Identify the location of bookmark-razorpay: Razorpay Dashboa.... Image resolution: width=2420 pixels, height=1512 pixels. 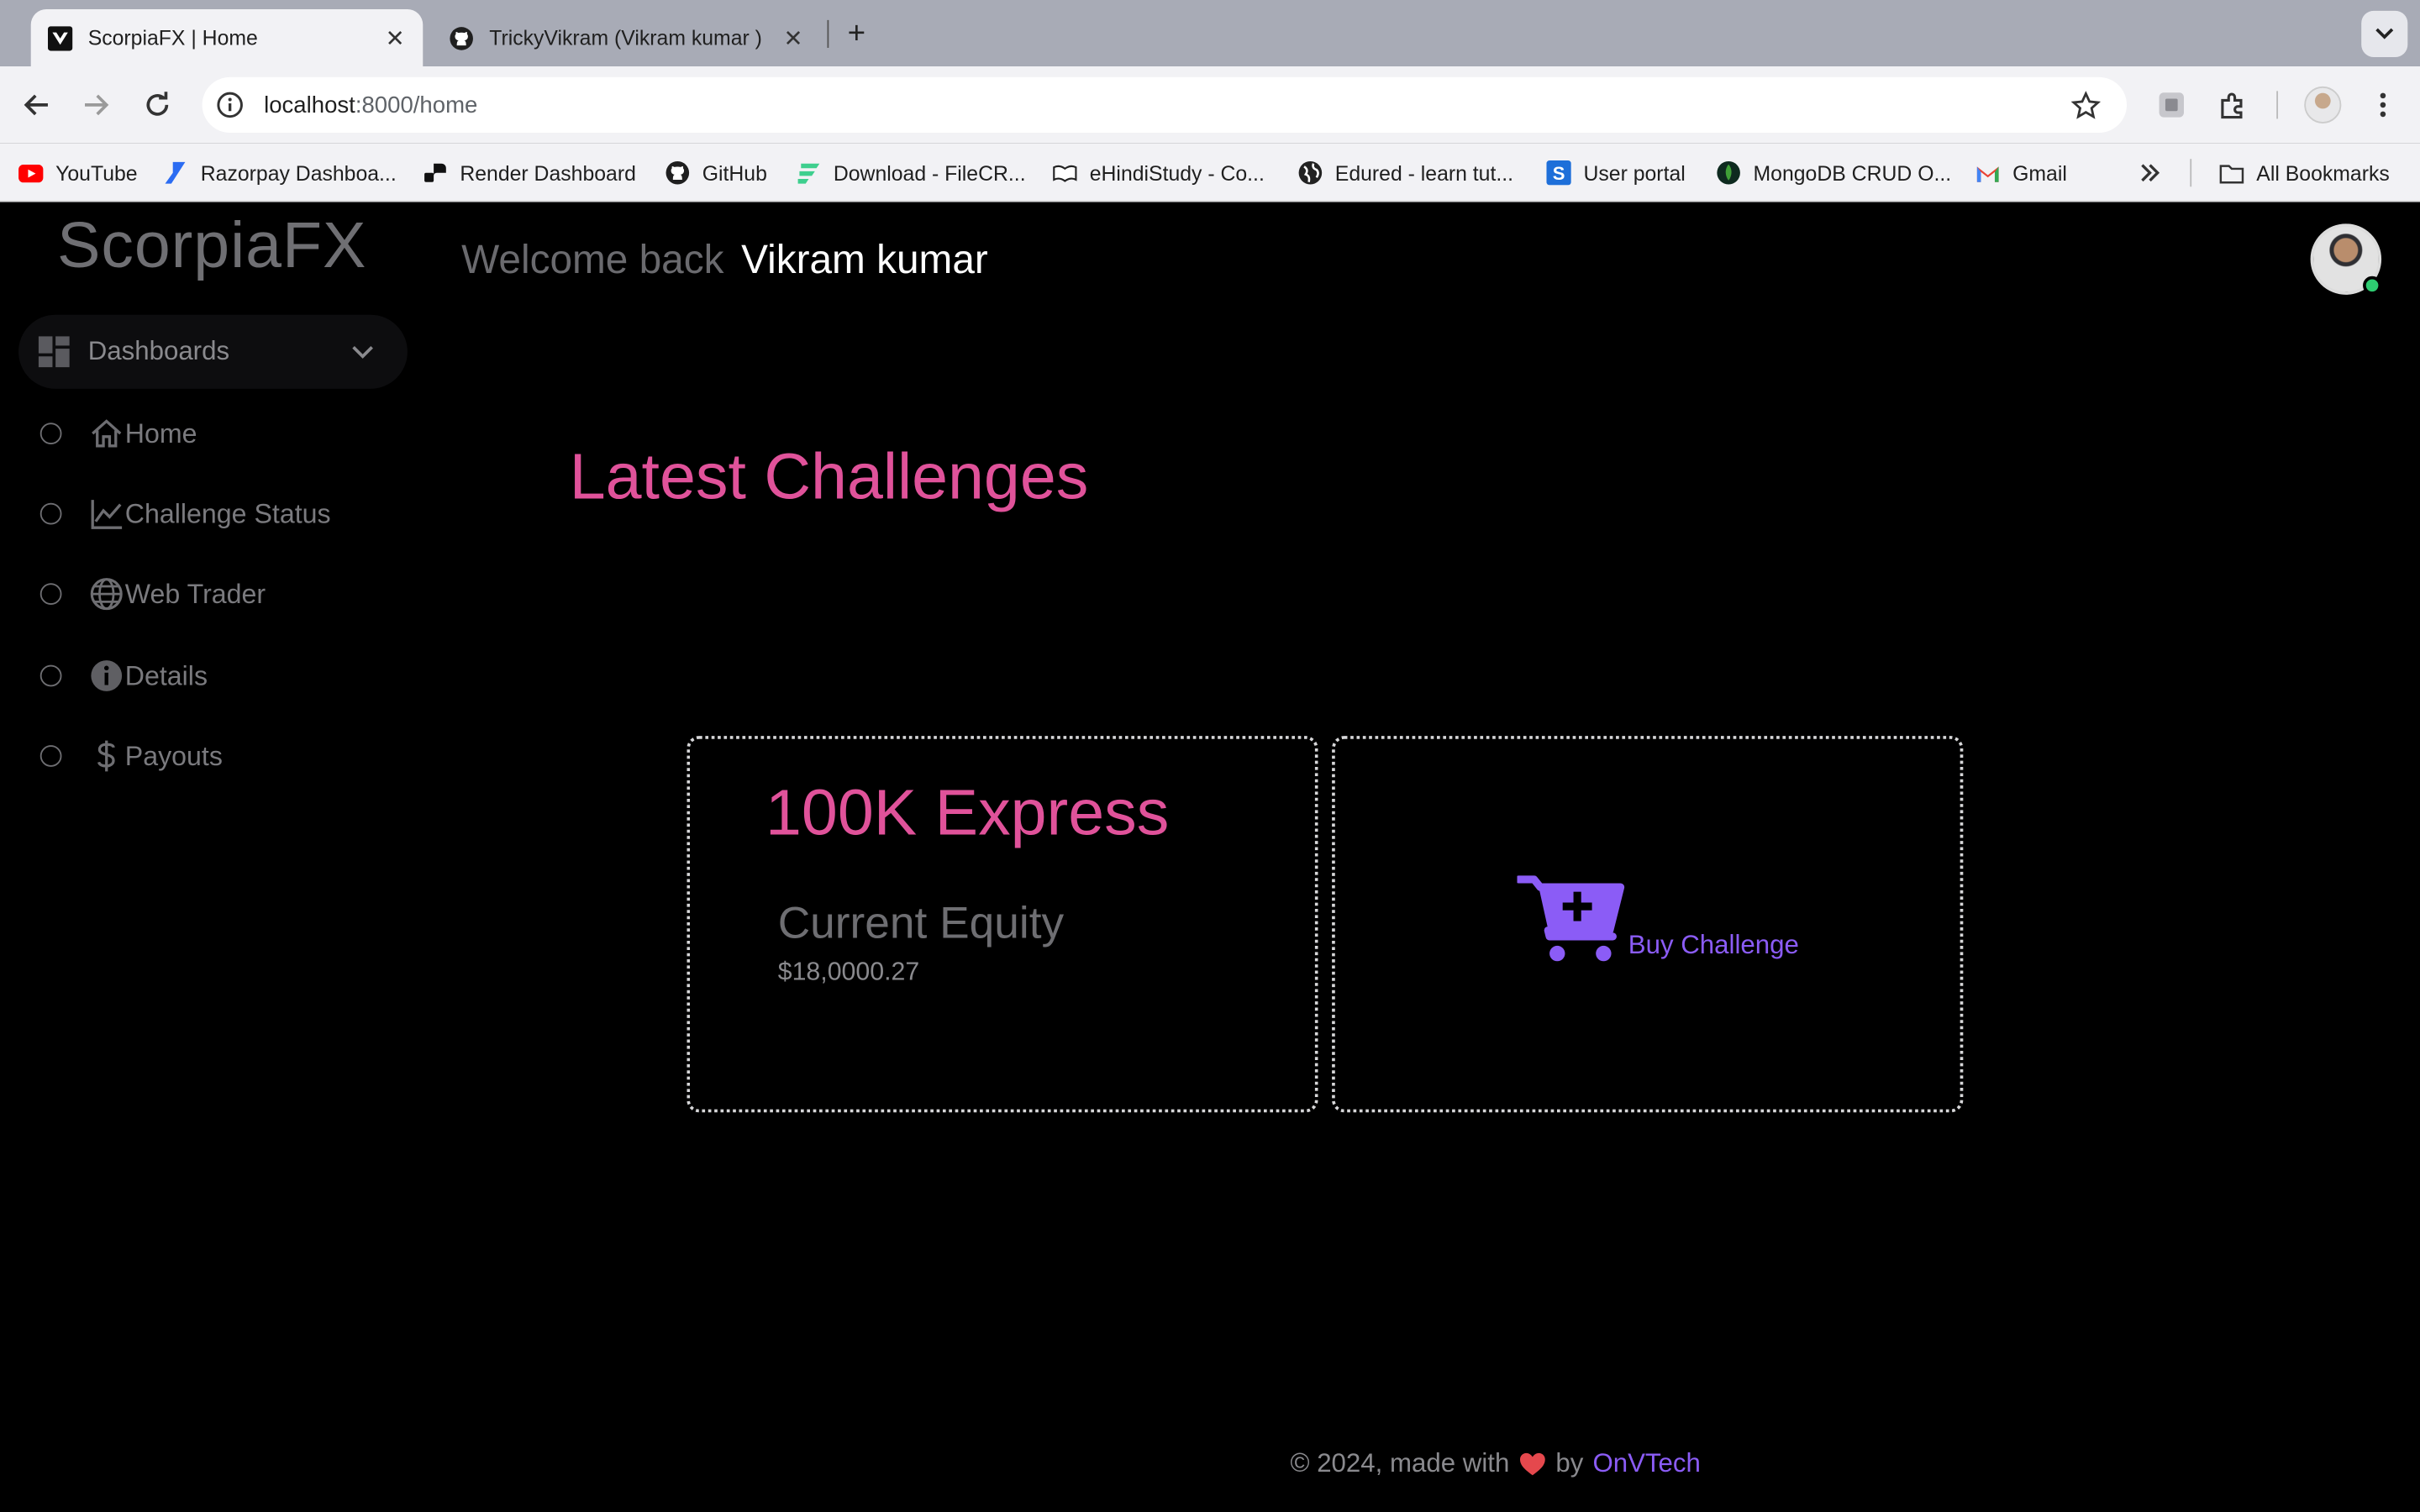
(280, 172).